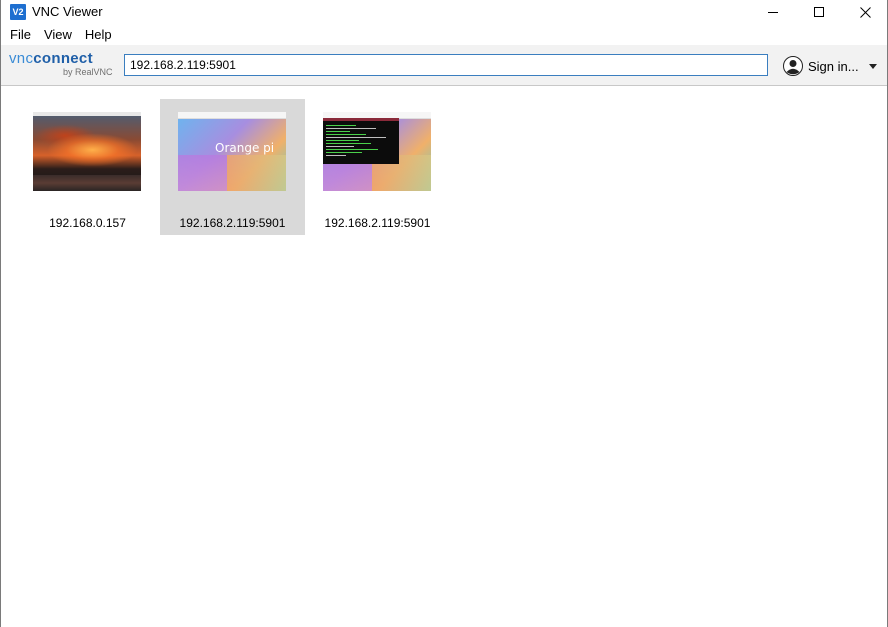 Image resolution: width=888 pixels, height=627 pixels. I want to click on menu-help: Help, so click(98, 35).